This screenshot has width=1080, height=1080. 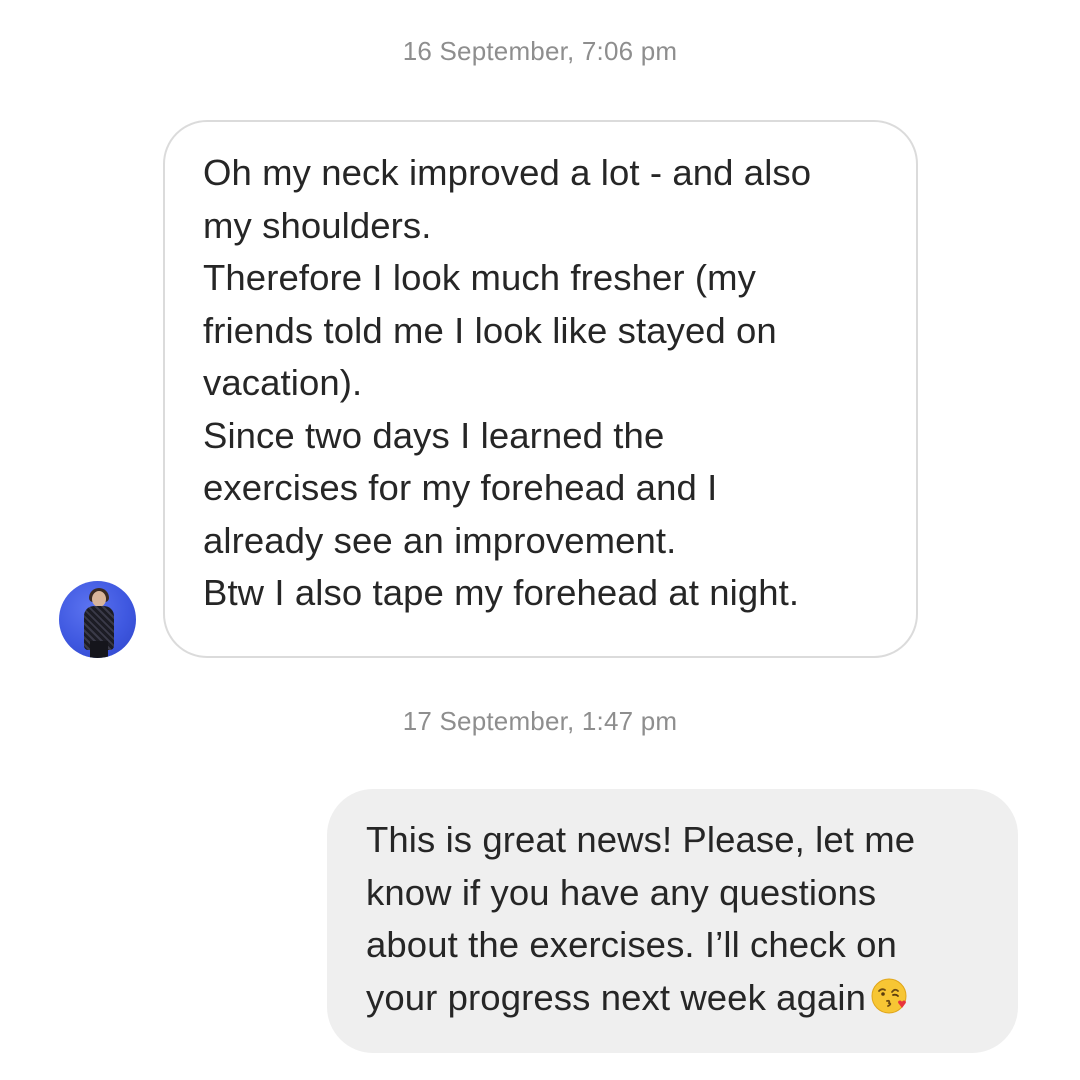 I want to click on timestamp: 17 September, 1:47 pm, so click(x=540, y=721).